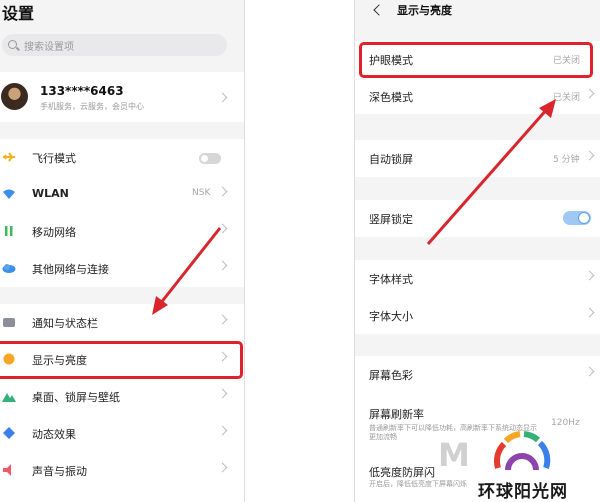  What do you see at coordinates (477, 374) in the screenshot?
I see `list-item-screen-color: 屏幕色彩` at bounding box center [477, 374].